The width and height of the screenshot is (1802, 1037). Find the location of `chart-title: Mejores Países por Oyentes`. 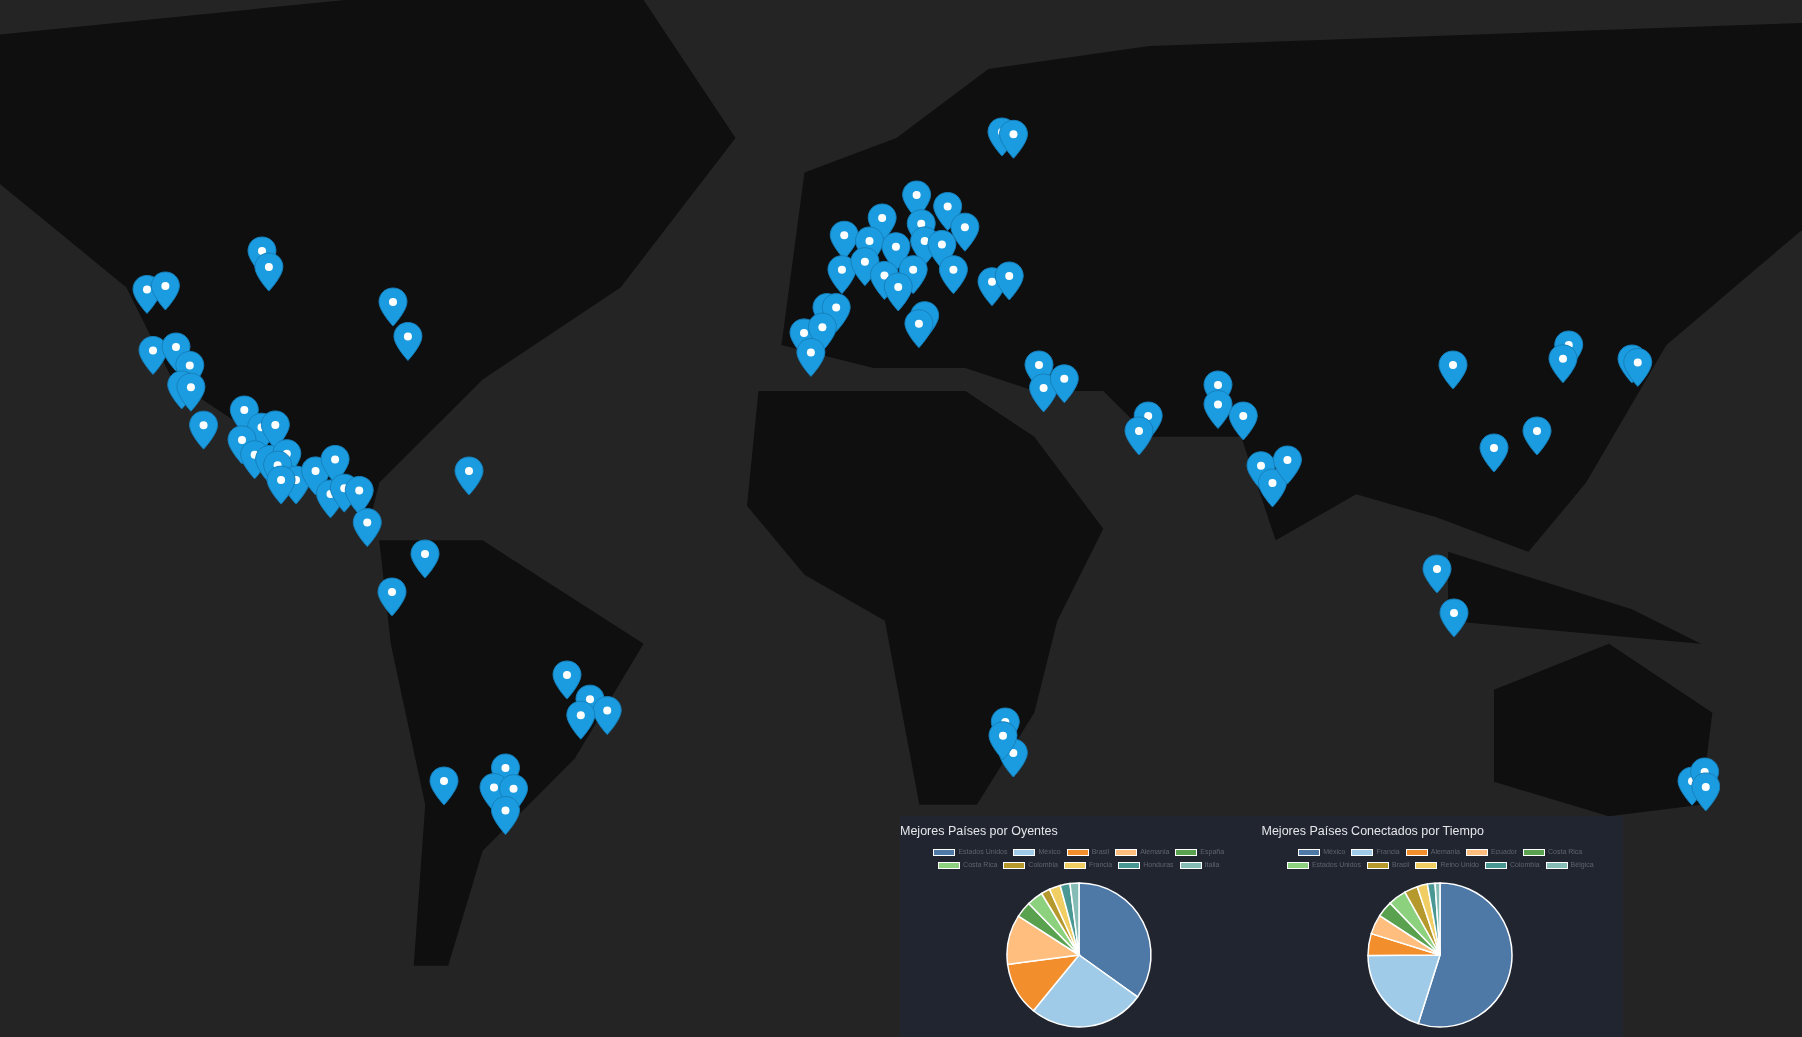

chart-title: Mejores Países por Oyentes is located at coordinates (979, 831).